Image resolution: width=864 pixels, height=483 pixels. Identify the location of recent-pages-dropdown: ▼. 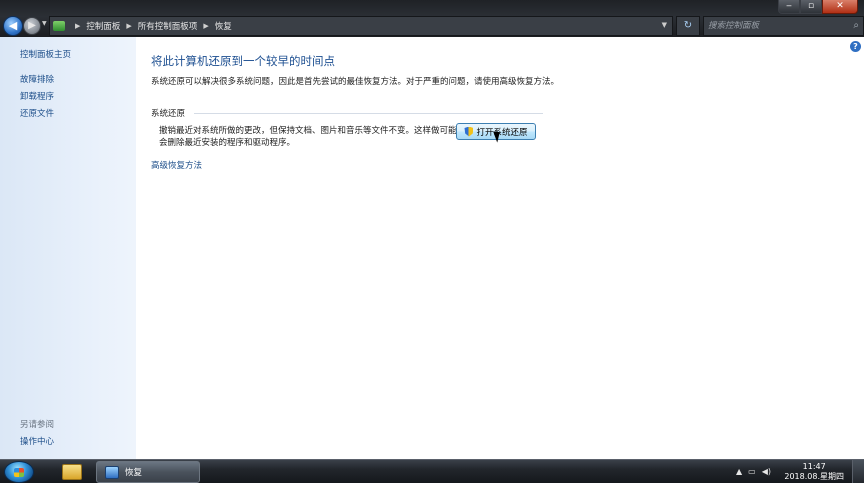
(44, 23).